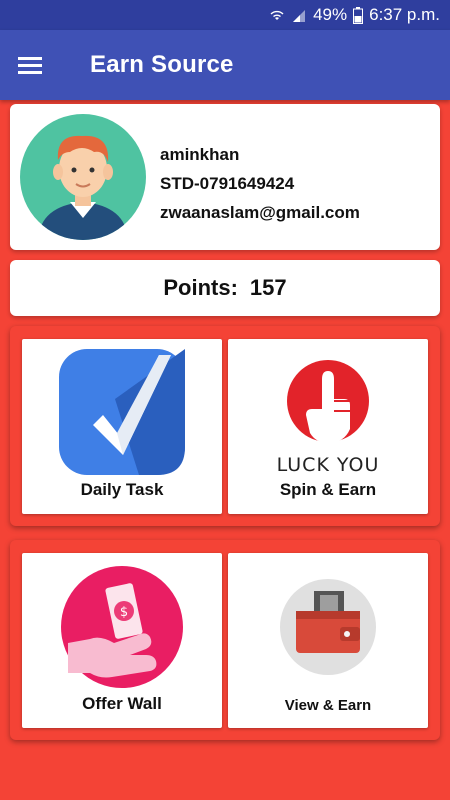 The width and height of the screenshot is (450, 800). I want to click on spin-icon, so click(328, 401).